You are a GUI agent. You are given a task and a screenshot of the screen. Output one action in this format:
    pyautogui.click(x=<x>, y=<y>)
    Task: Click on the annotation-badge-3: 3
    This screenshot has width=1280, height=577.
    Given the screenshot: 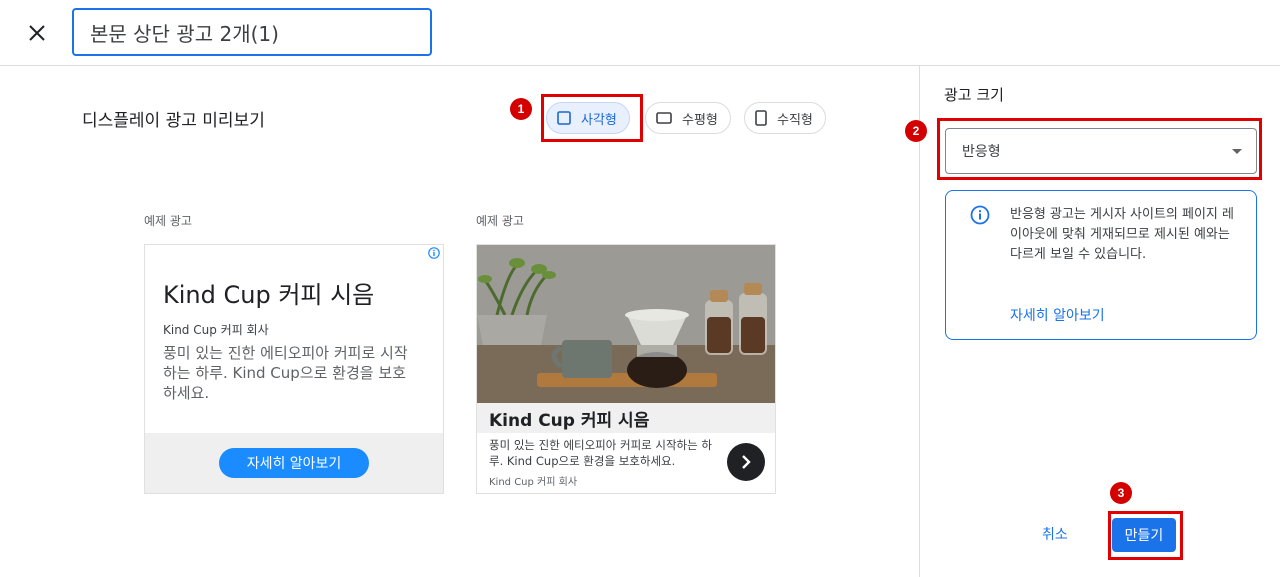 What is the action you would take?
    pyautogui.click(x=1121, y=493)
    